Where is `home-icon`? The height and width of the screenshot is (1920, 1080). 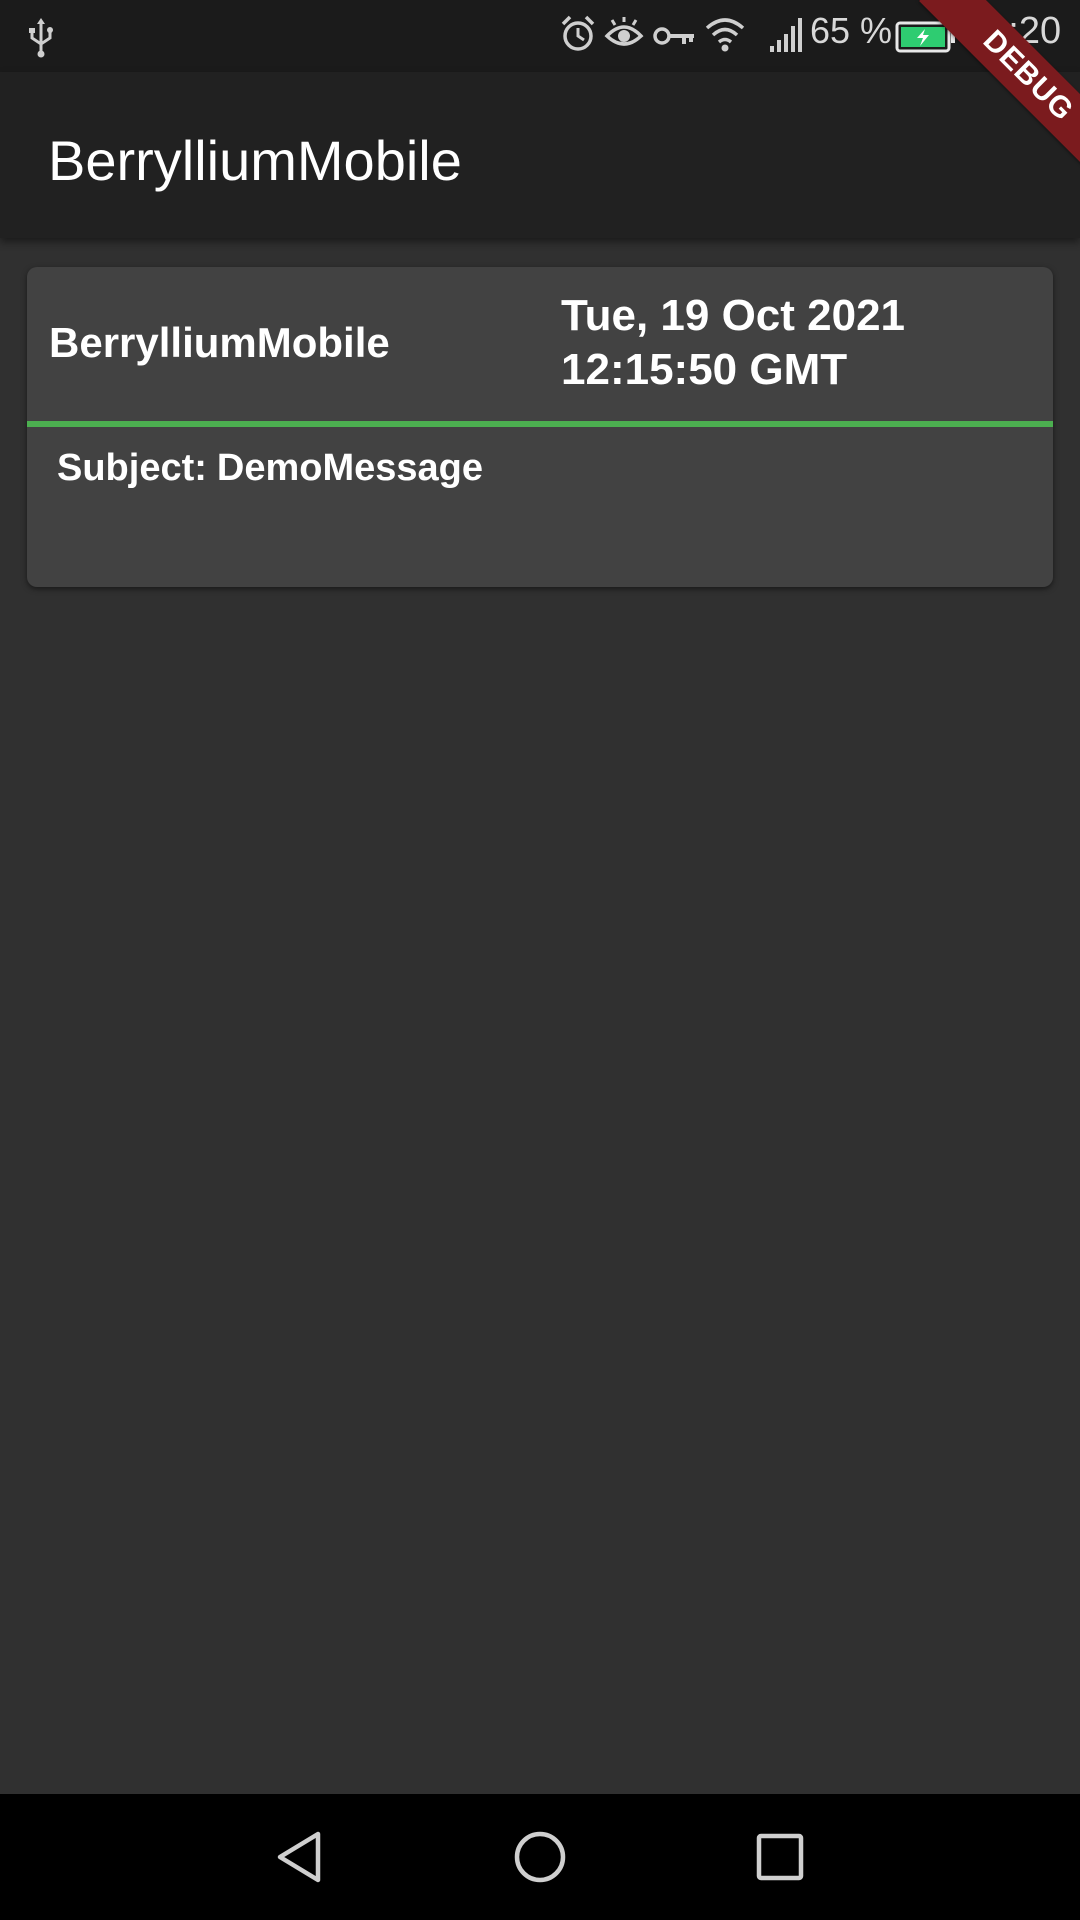
home-icon is located at coordinates (540, 1857).